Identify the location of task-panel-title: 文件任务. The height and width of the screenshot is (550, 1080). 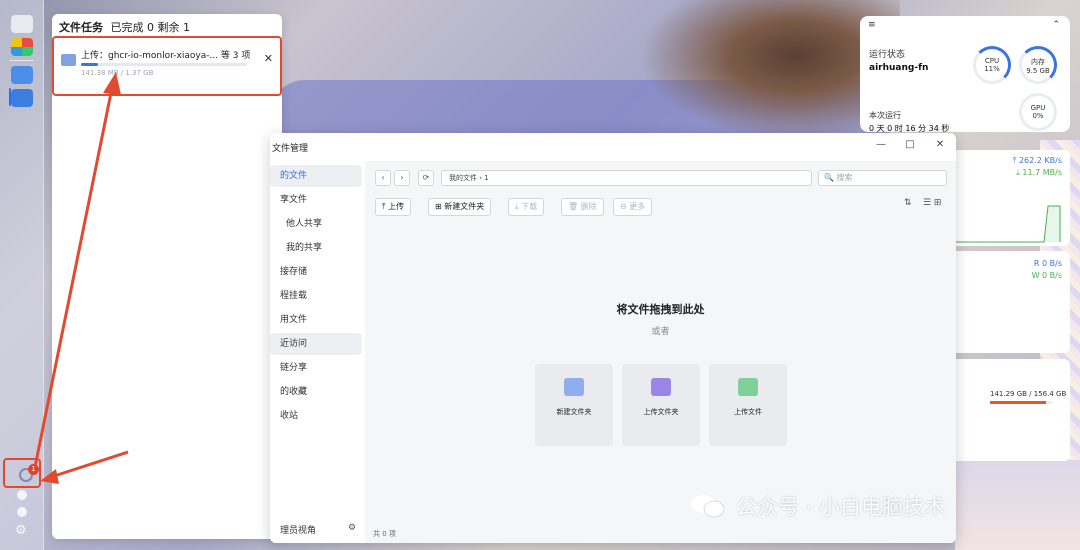
(81, 27).